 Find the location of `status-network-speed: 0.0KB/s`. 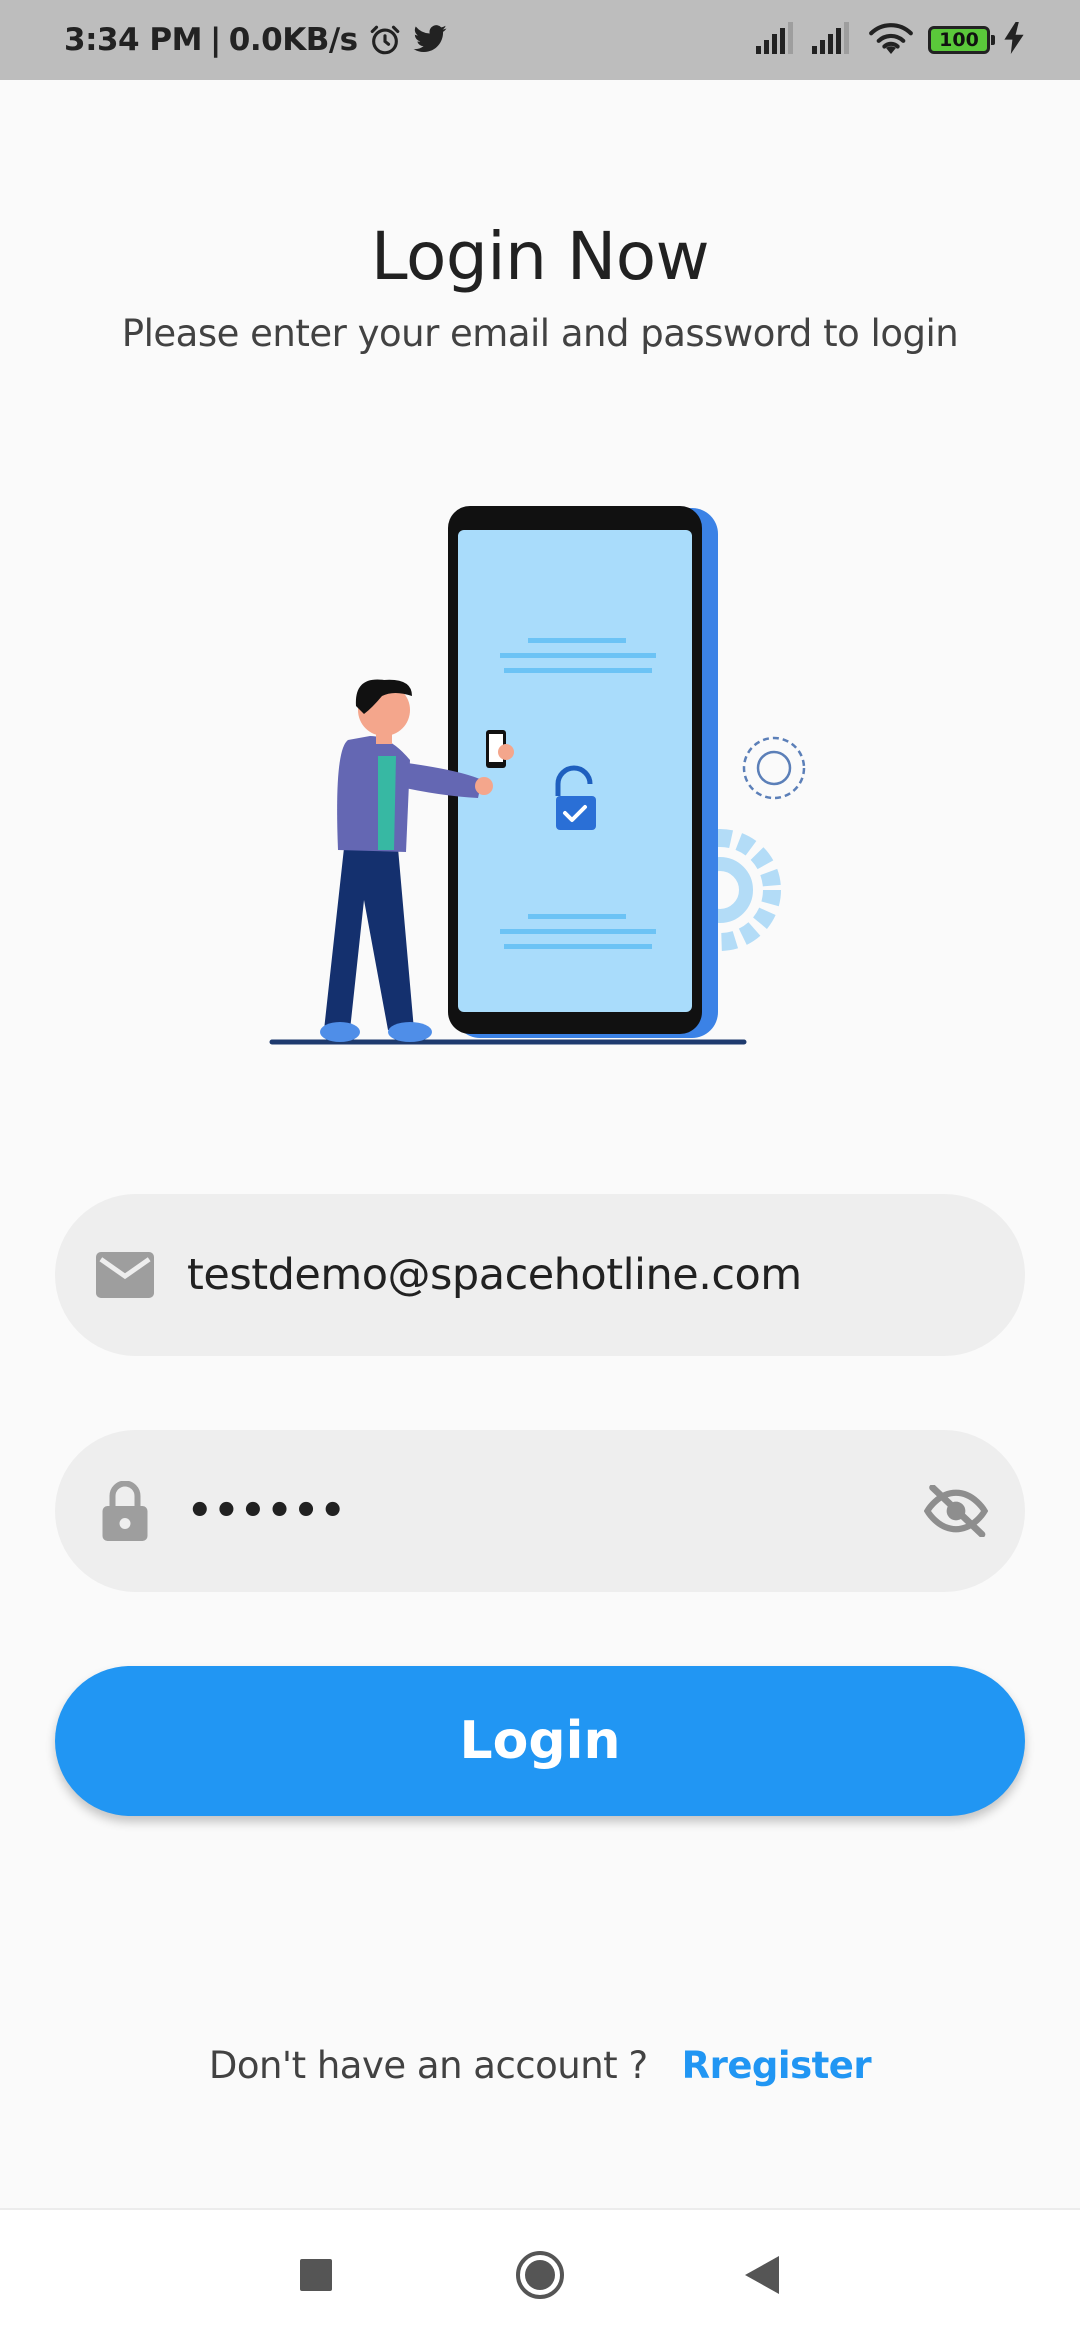

status-network-speed: 0.0KB/s is located at coordinates (293, 40).